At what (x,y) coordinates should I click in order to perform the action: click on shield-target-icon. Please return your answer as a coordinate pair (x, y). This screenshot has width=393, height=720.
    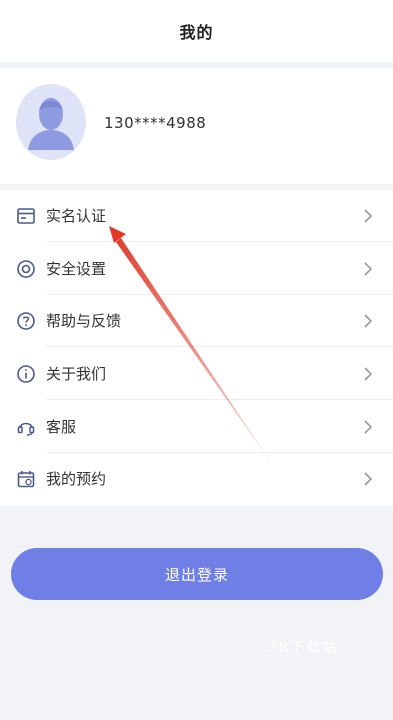
    Looking at the image, I should click on (26, 269).